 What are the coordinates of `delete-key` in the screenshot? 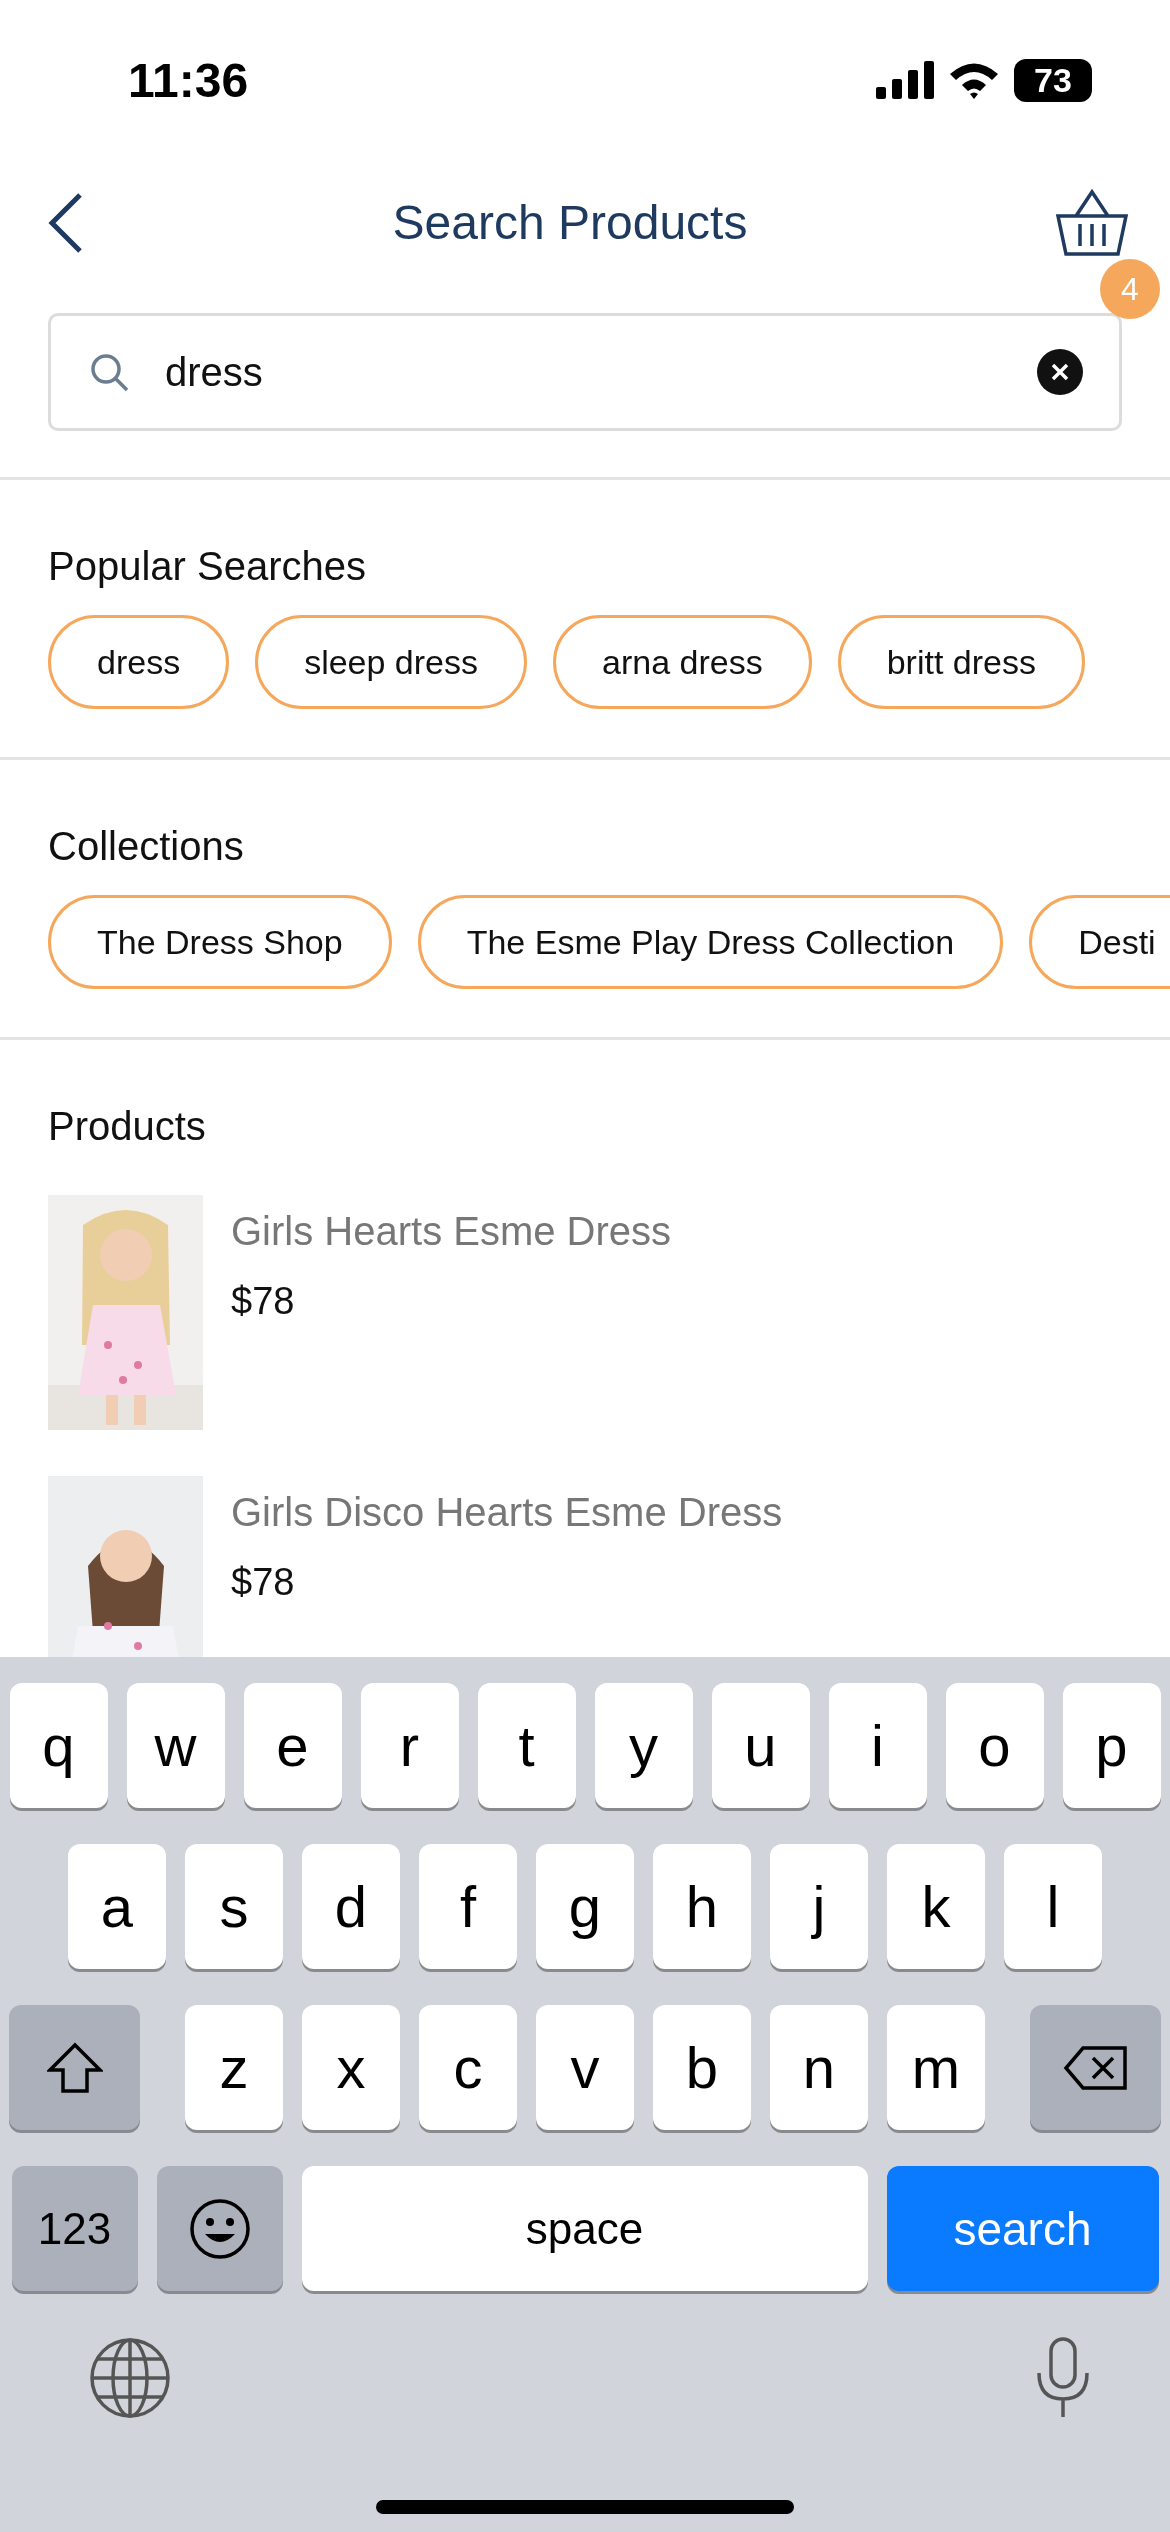 It's located at (1095, 2067).